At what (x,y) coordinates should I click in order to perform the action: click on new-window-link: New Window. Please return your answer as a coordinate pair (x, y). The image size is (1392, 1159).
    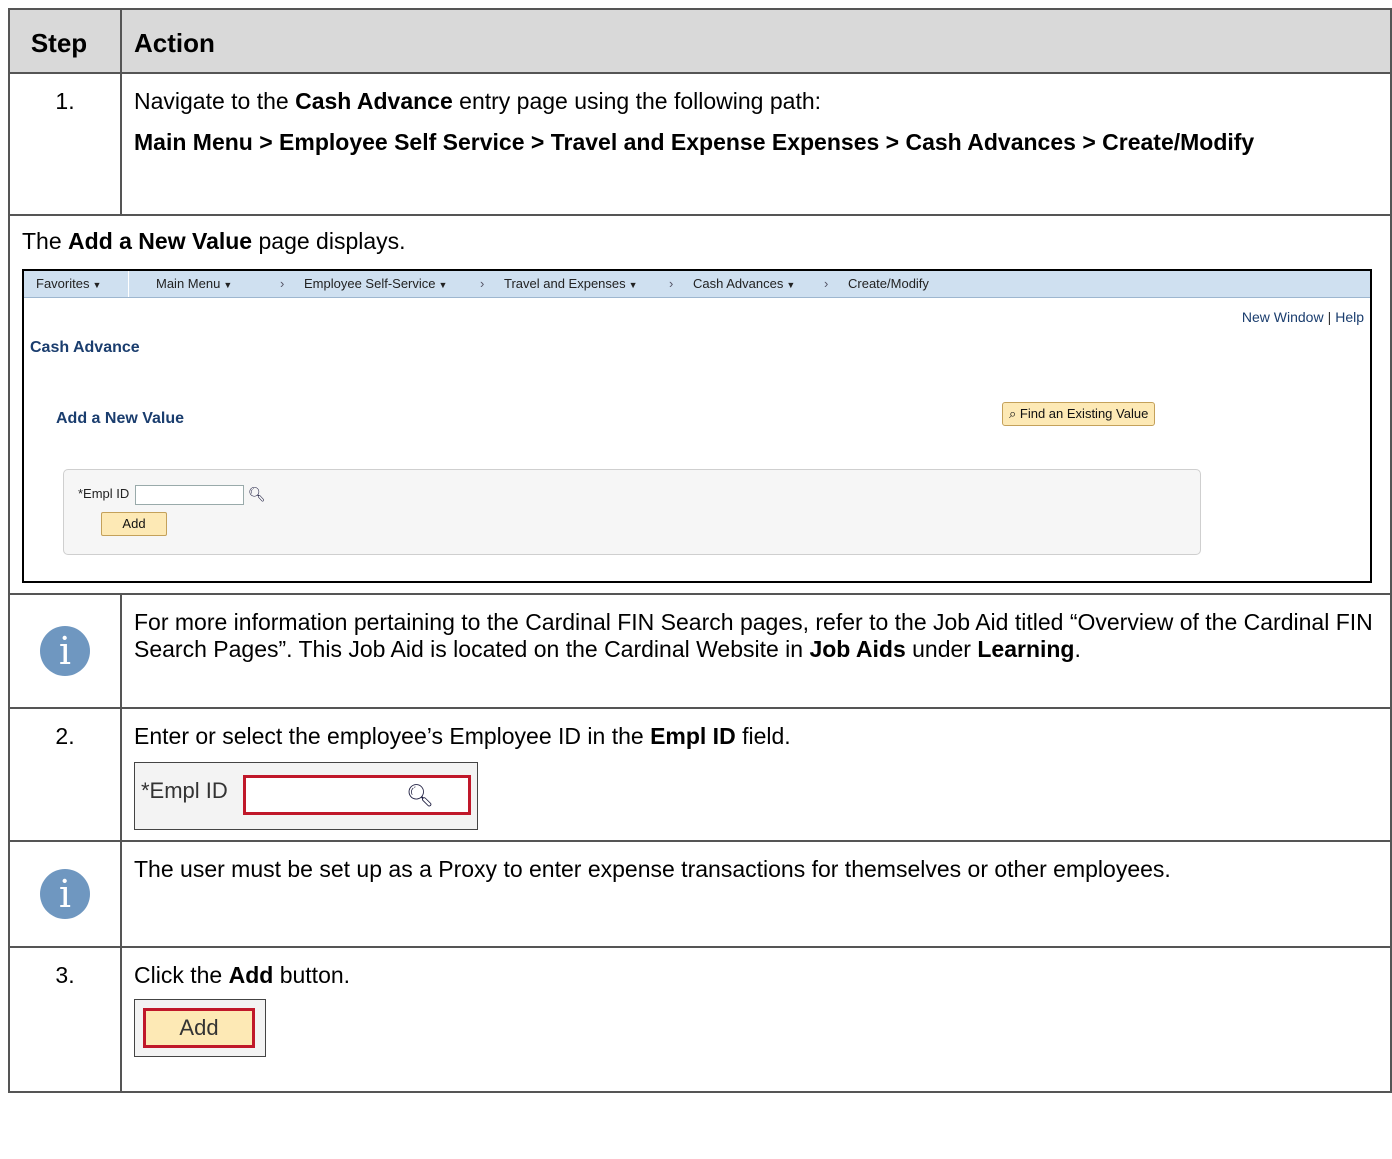
    Looking at the image, I should click on (1283, 317).